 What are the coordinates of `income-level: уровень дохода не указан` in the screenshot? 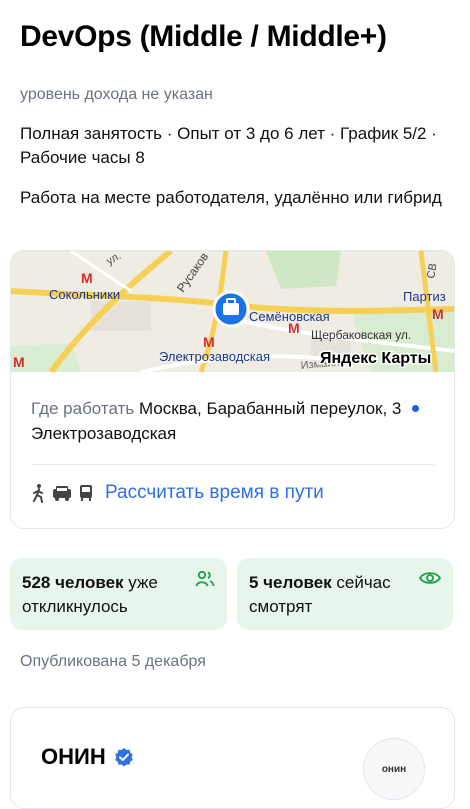 It's located at (116, 94).